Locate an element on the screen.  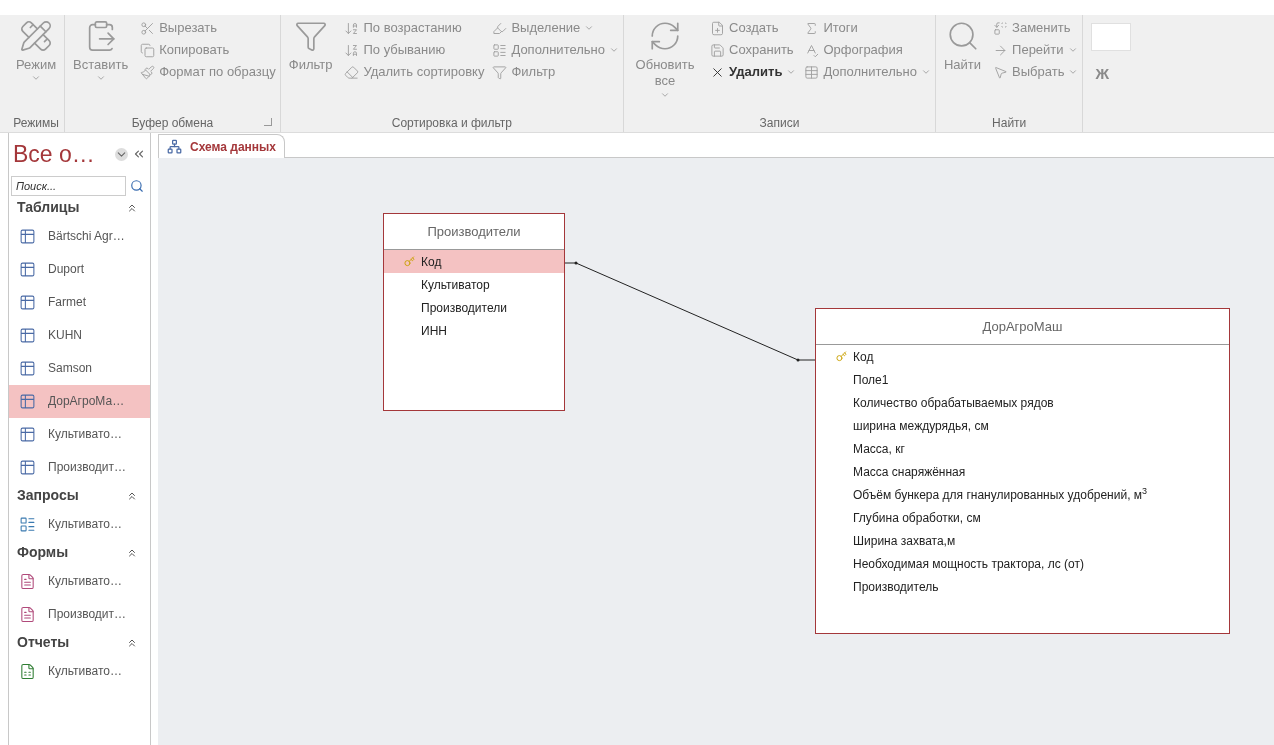
field-row: Производитель is located at coordinates (1022, 586).